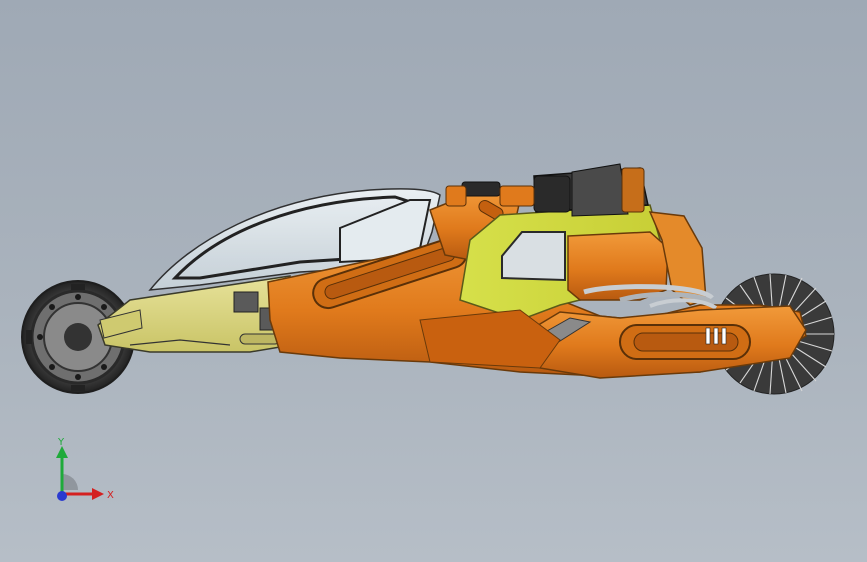  I want to click on x-axis-label: X, so click(110, 495).